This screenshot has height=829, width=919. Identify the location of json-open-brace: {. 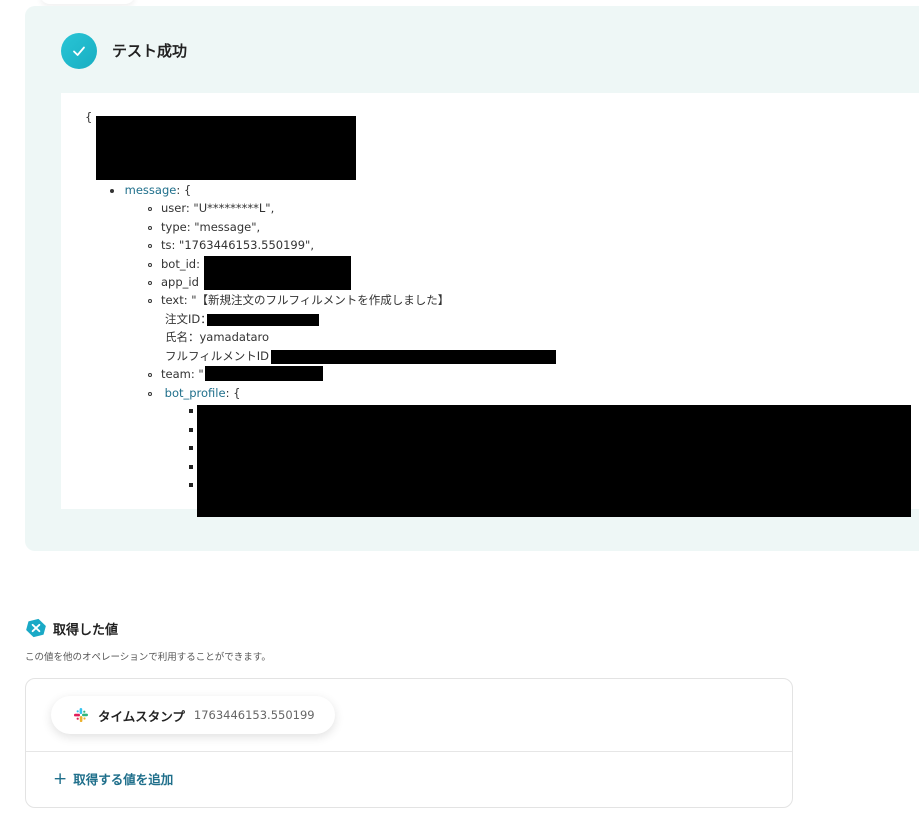
(89, 117).